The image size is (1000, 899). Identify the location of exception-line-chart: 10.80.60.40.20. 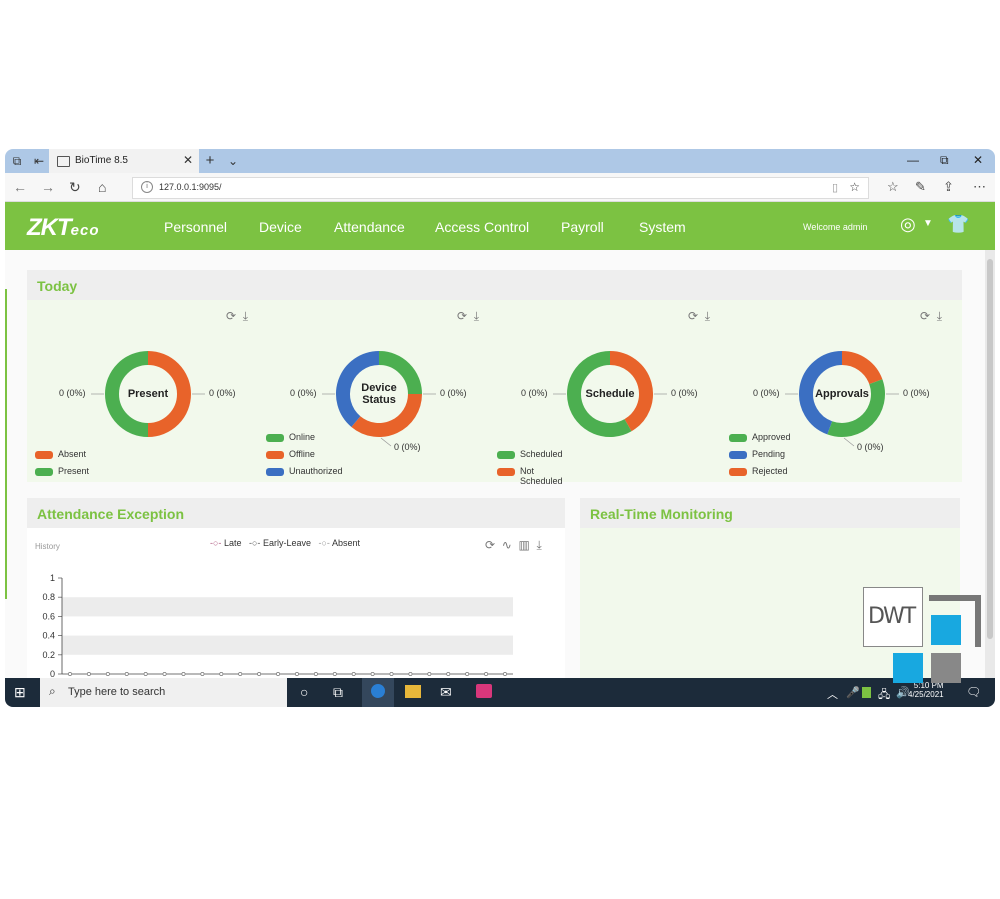
(277, 626).